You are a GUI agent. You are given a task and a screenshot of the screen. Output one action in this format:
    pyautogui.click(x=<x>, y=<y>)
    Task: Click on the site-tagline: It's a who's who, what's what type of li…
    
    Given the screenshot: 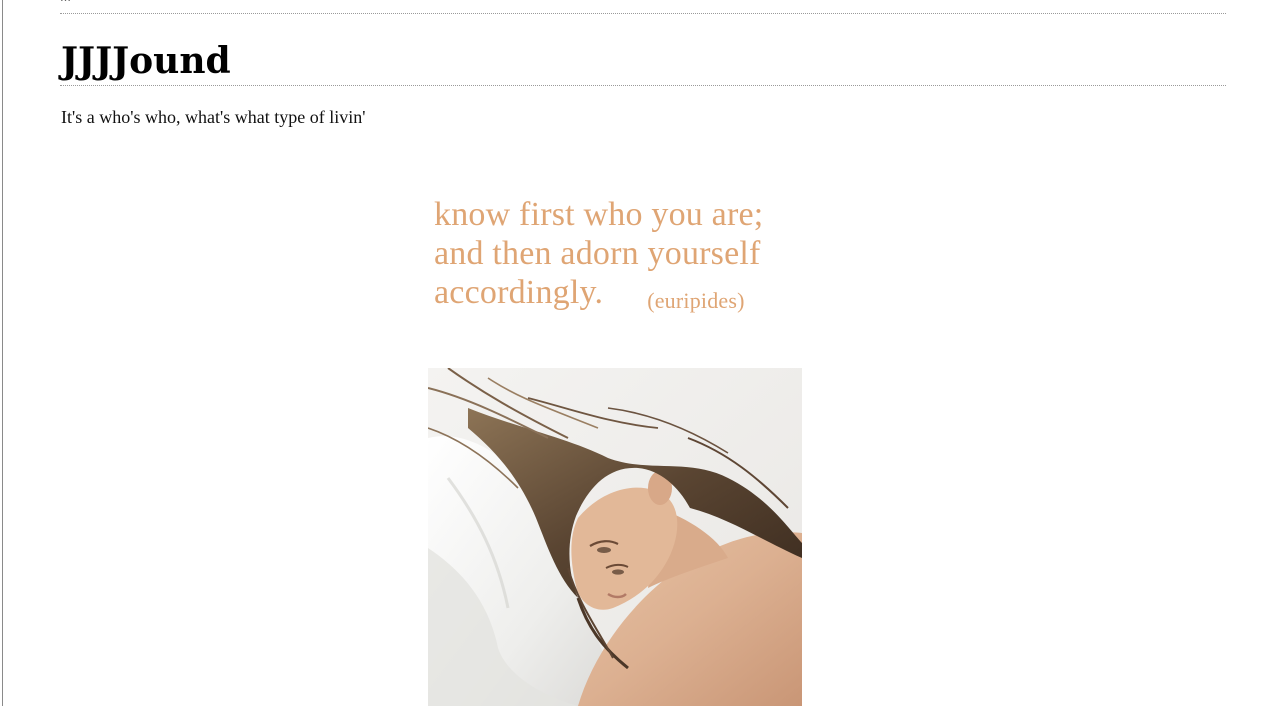 What is the action you would take?
    pyautogui.click(x=213, y=117)
    